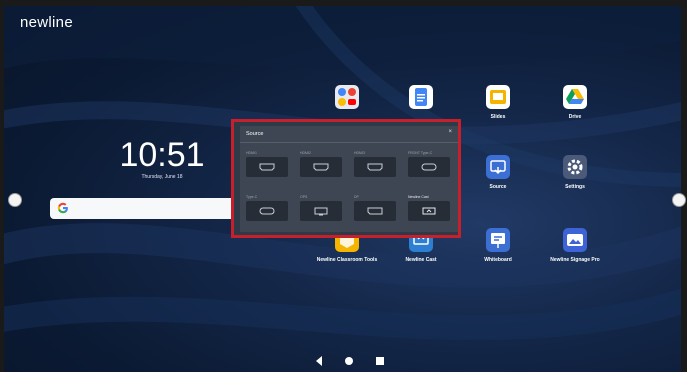  What do you see at coordinates (450, 132) in the screenshot?
I see `close-icon: ×` at bounding box center [450, 132].